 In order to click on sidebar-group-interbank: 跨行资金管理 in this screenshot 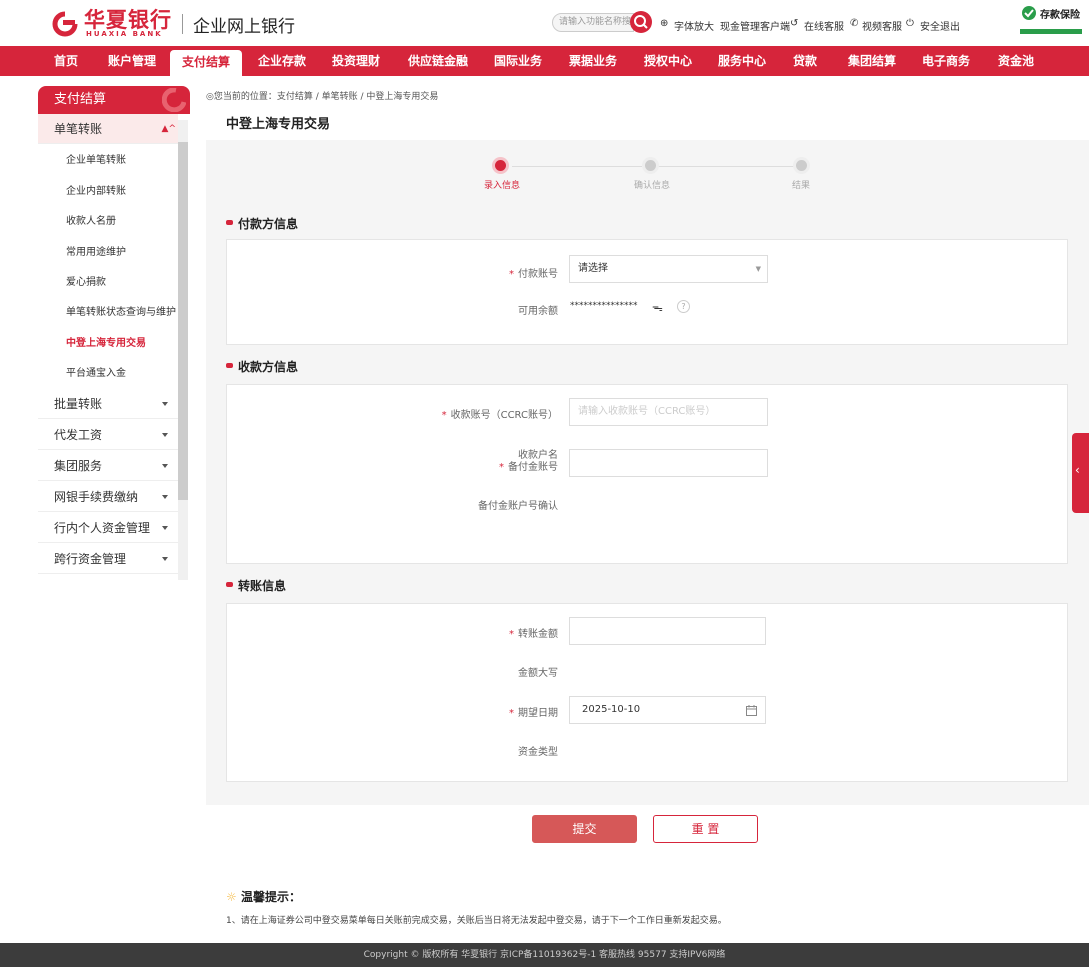, I will do `click(108, 559)`.